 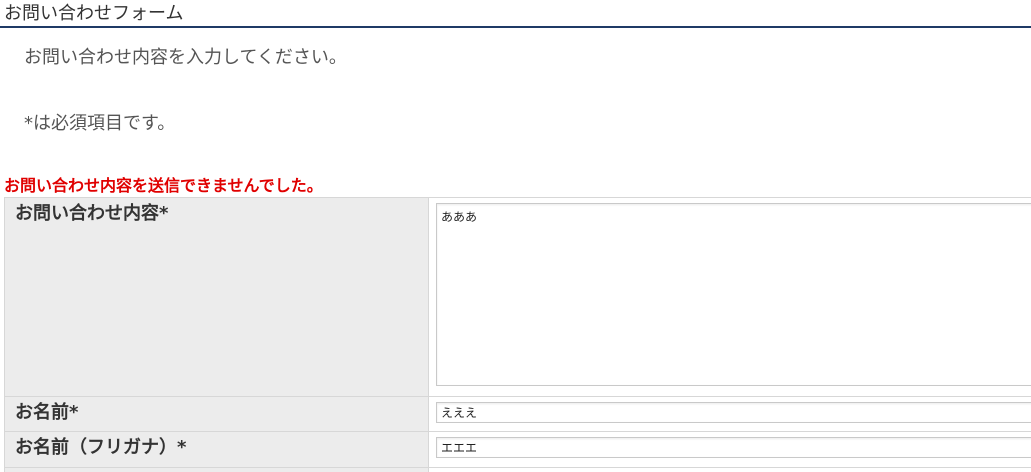 I want to click on form-row-next, so click(x=517, y=469).